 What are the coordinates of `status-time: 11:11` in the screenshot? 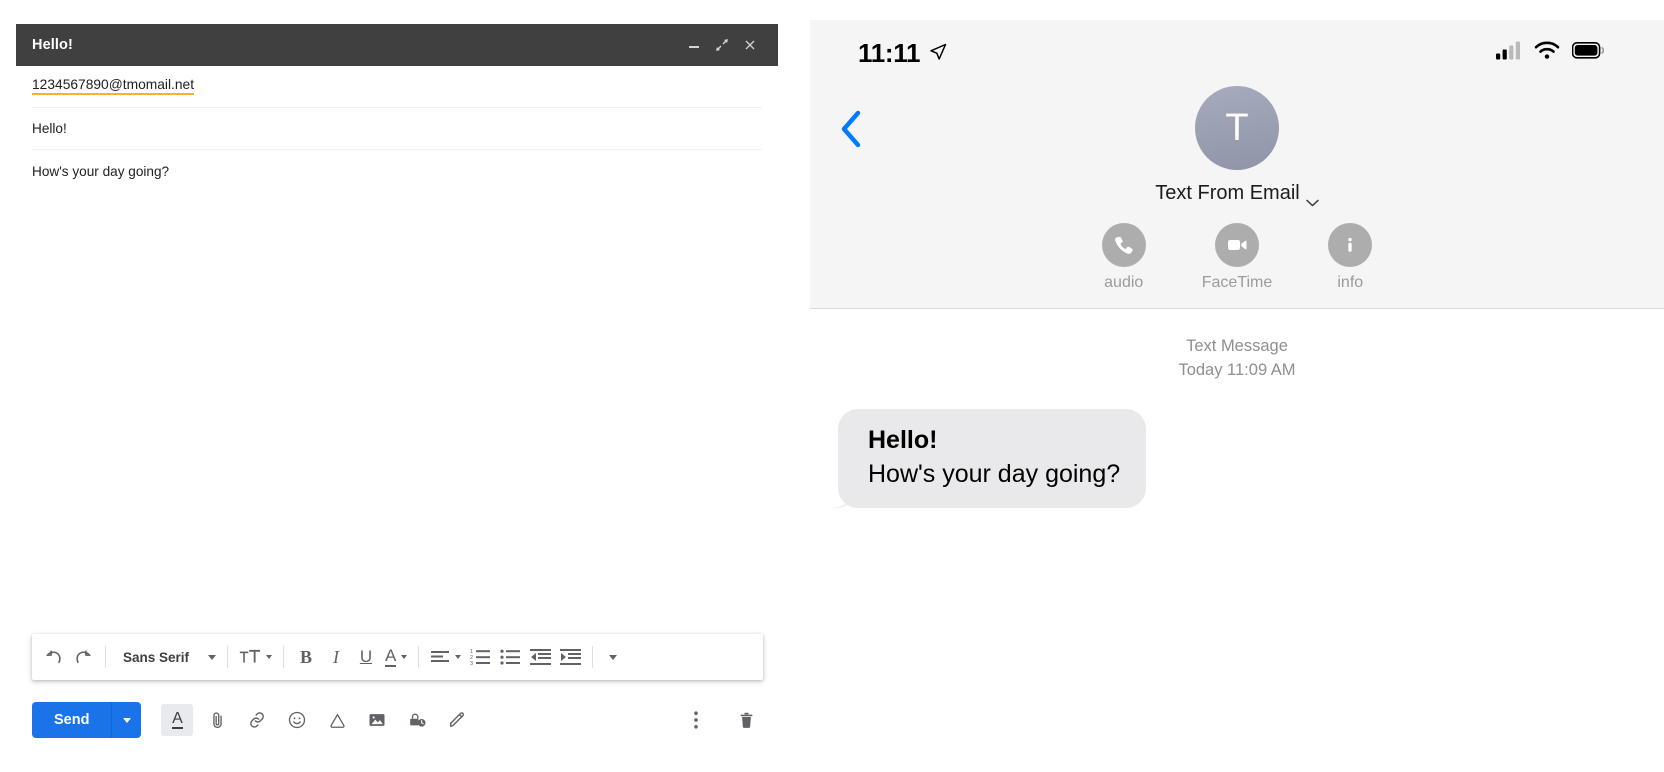 It's located at (889, 52).